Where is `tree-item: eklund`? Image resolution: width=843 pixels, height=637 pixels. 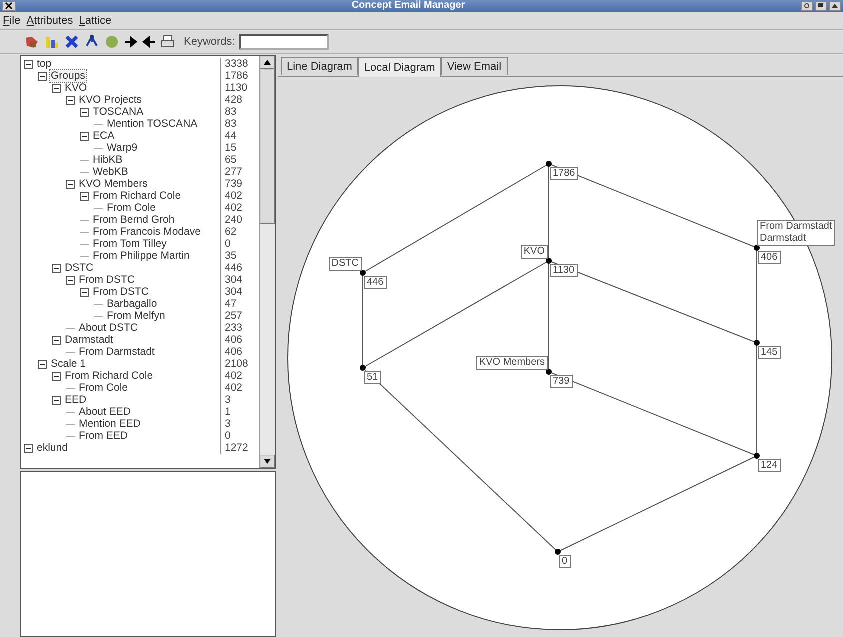
tree-item: eklund is located at coordinates (52, 448).